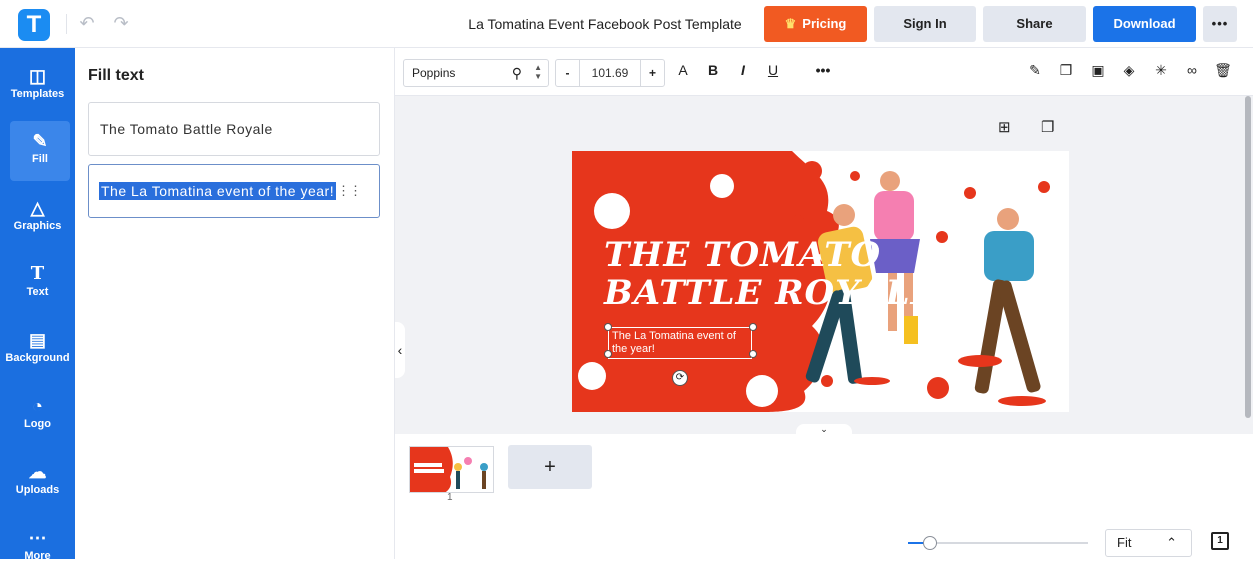  I want to click on vertical-scrollbar, so click(1248, 257).